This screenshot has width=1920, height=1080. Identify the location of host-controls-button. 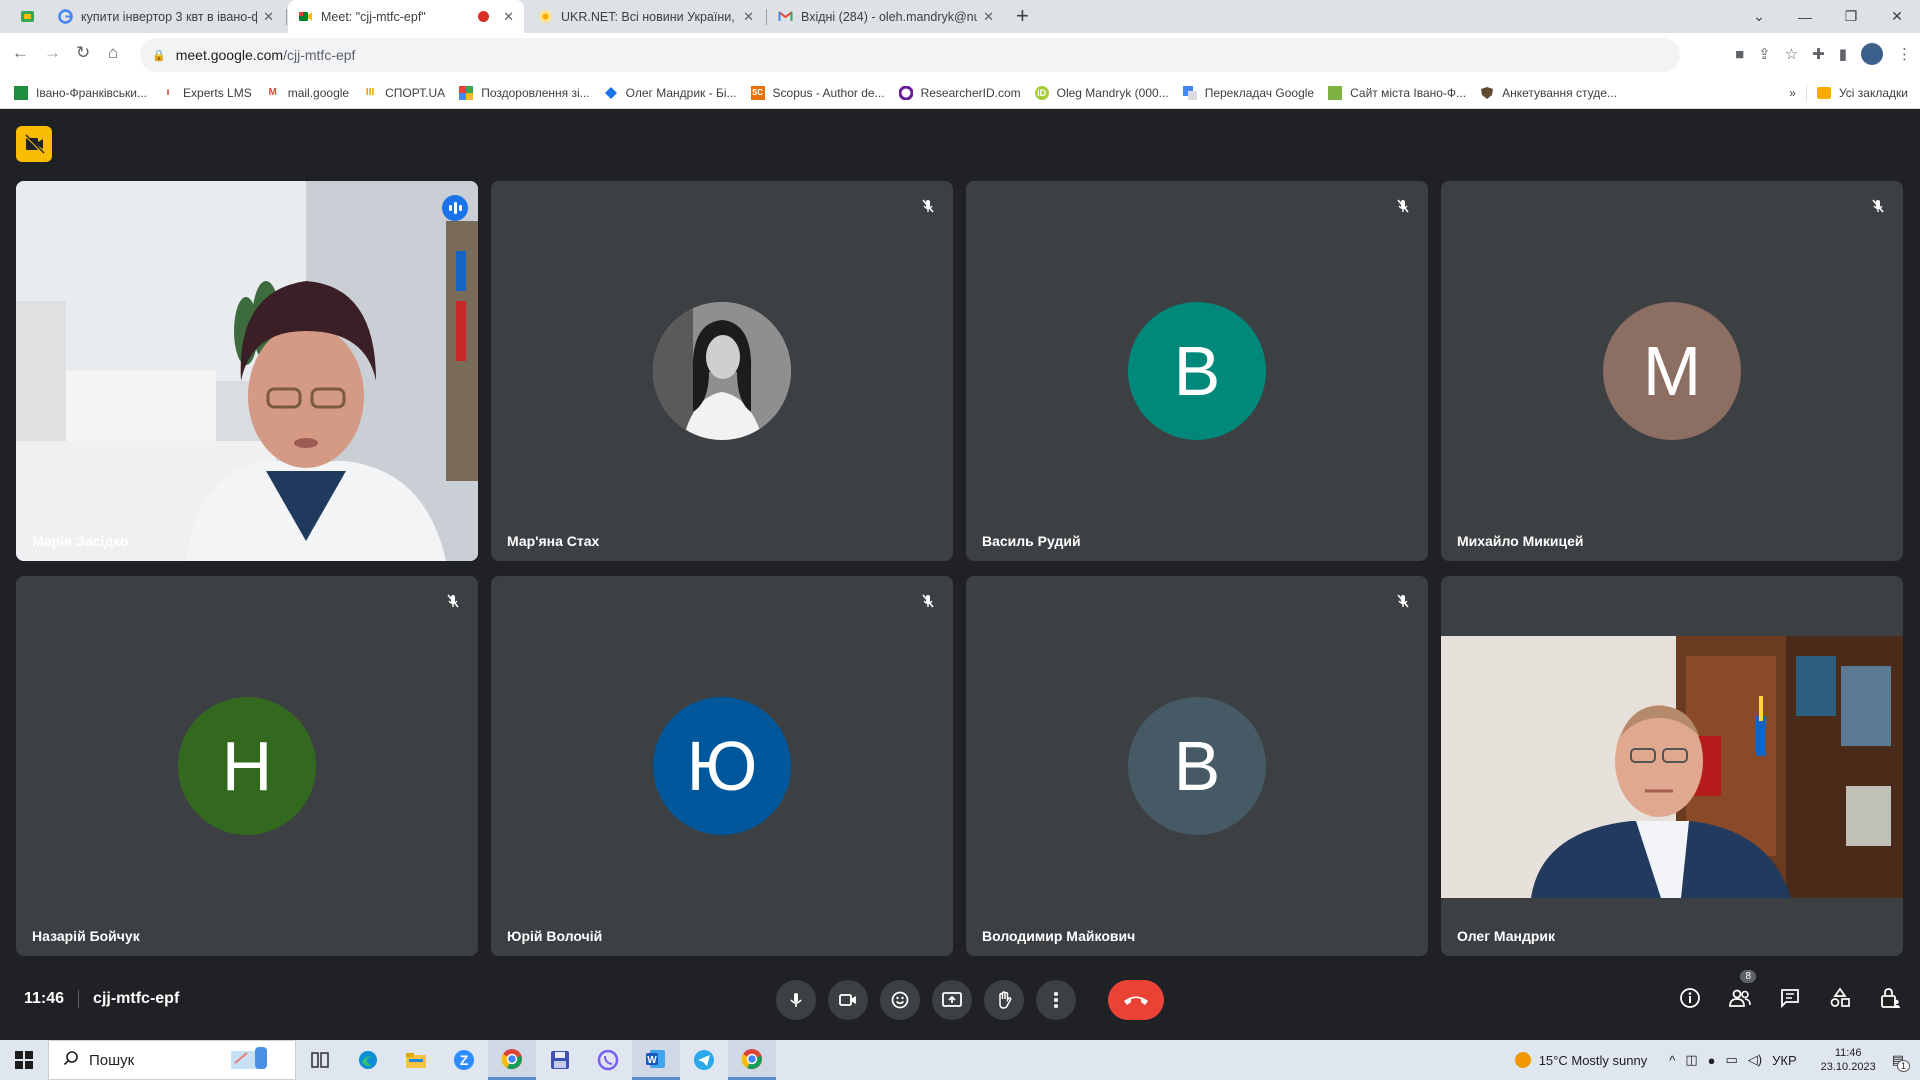
(1890, 998).